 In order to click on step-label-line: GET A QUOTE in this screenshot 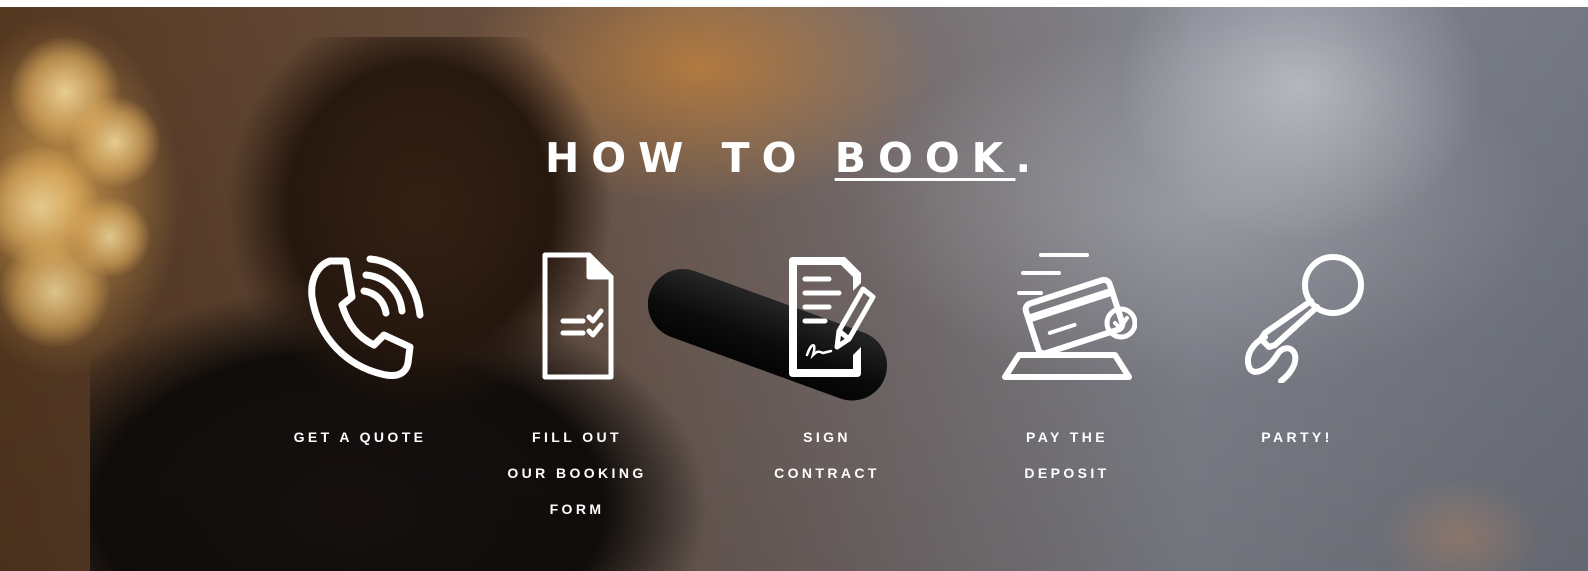, I will do `click(360, 437)`.